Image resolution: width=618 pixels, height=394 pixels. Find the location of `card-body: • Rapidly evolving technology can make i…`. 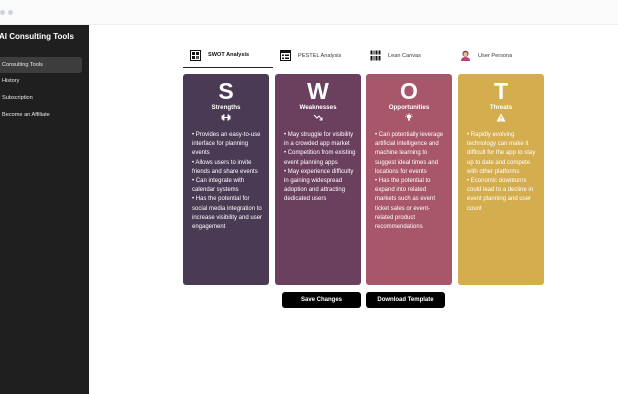

card-body: • Rapidly evolving technology can make i… is located at coordinates (501, 172).